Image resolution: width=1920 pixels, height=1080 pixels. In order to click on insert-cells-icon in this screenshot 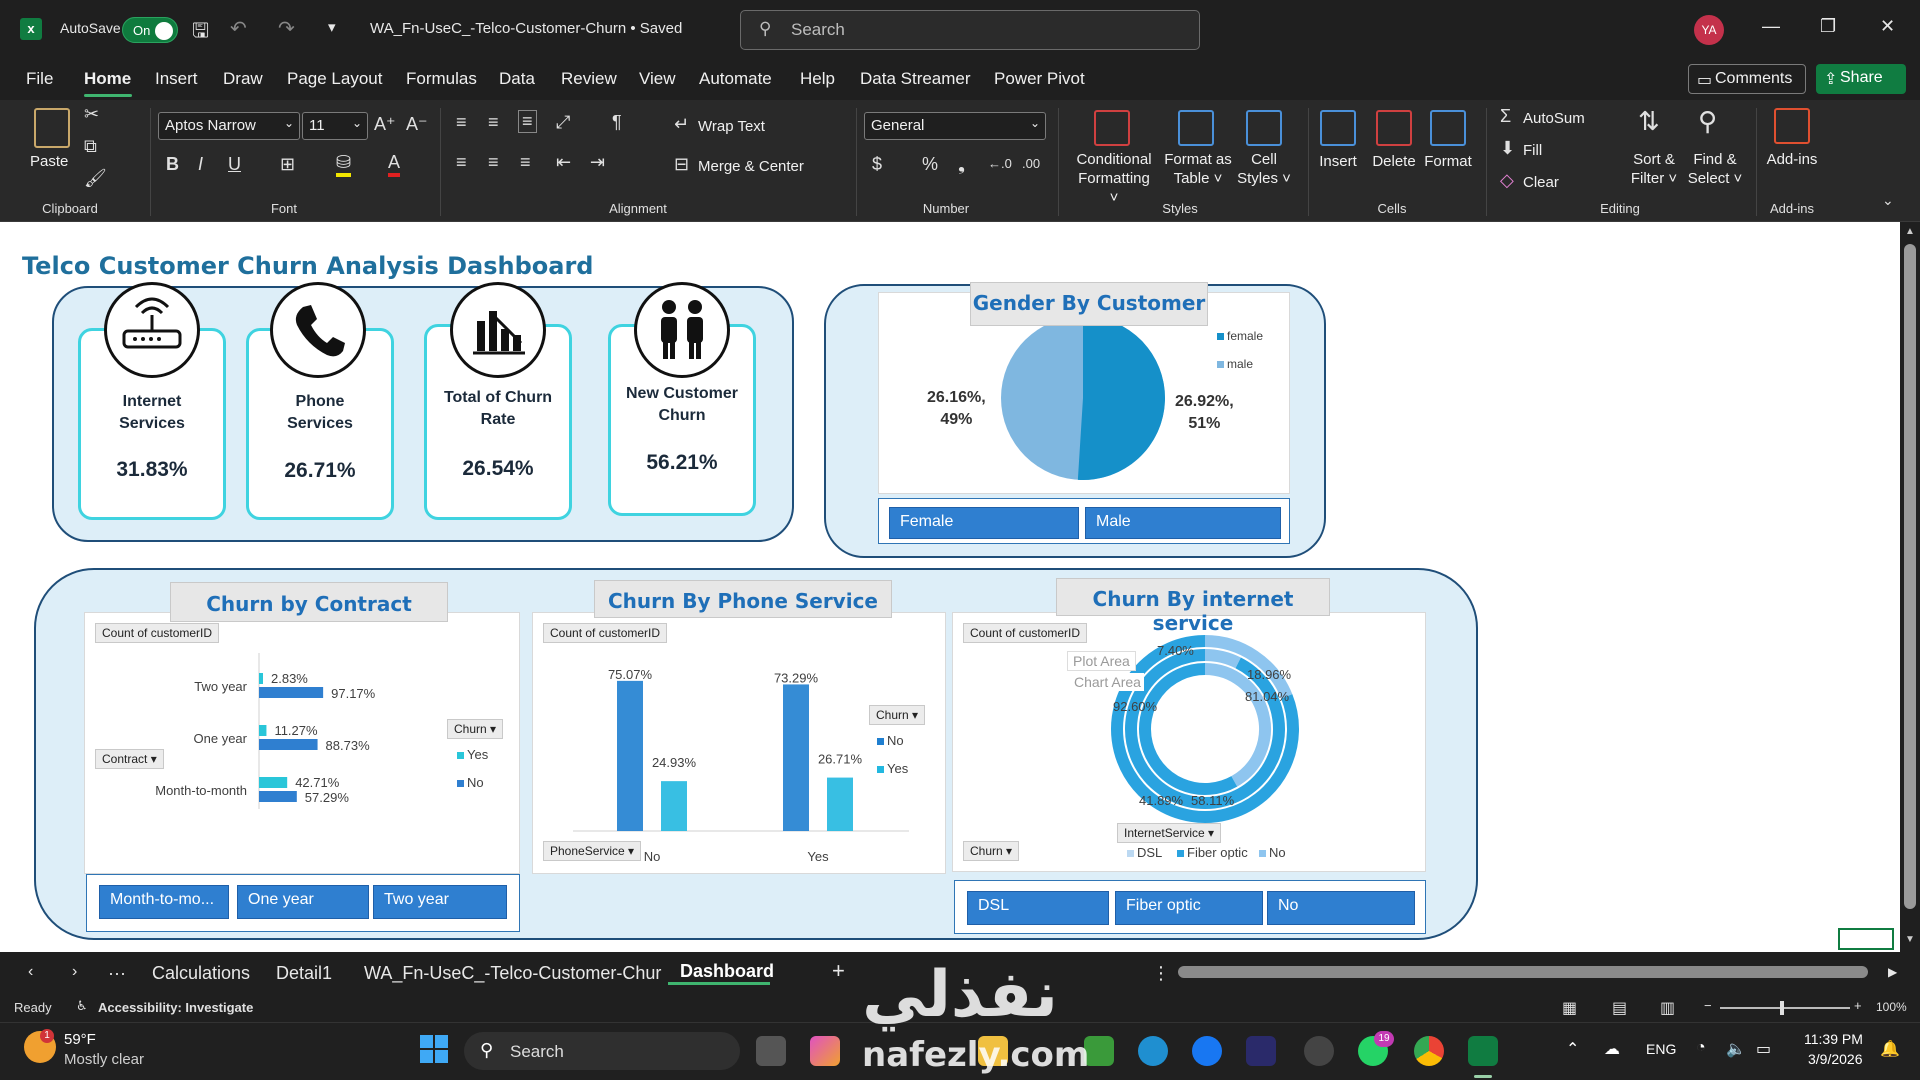, I will do `click(1338, 128)`.